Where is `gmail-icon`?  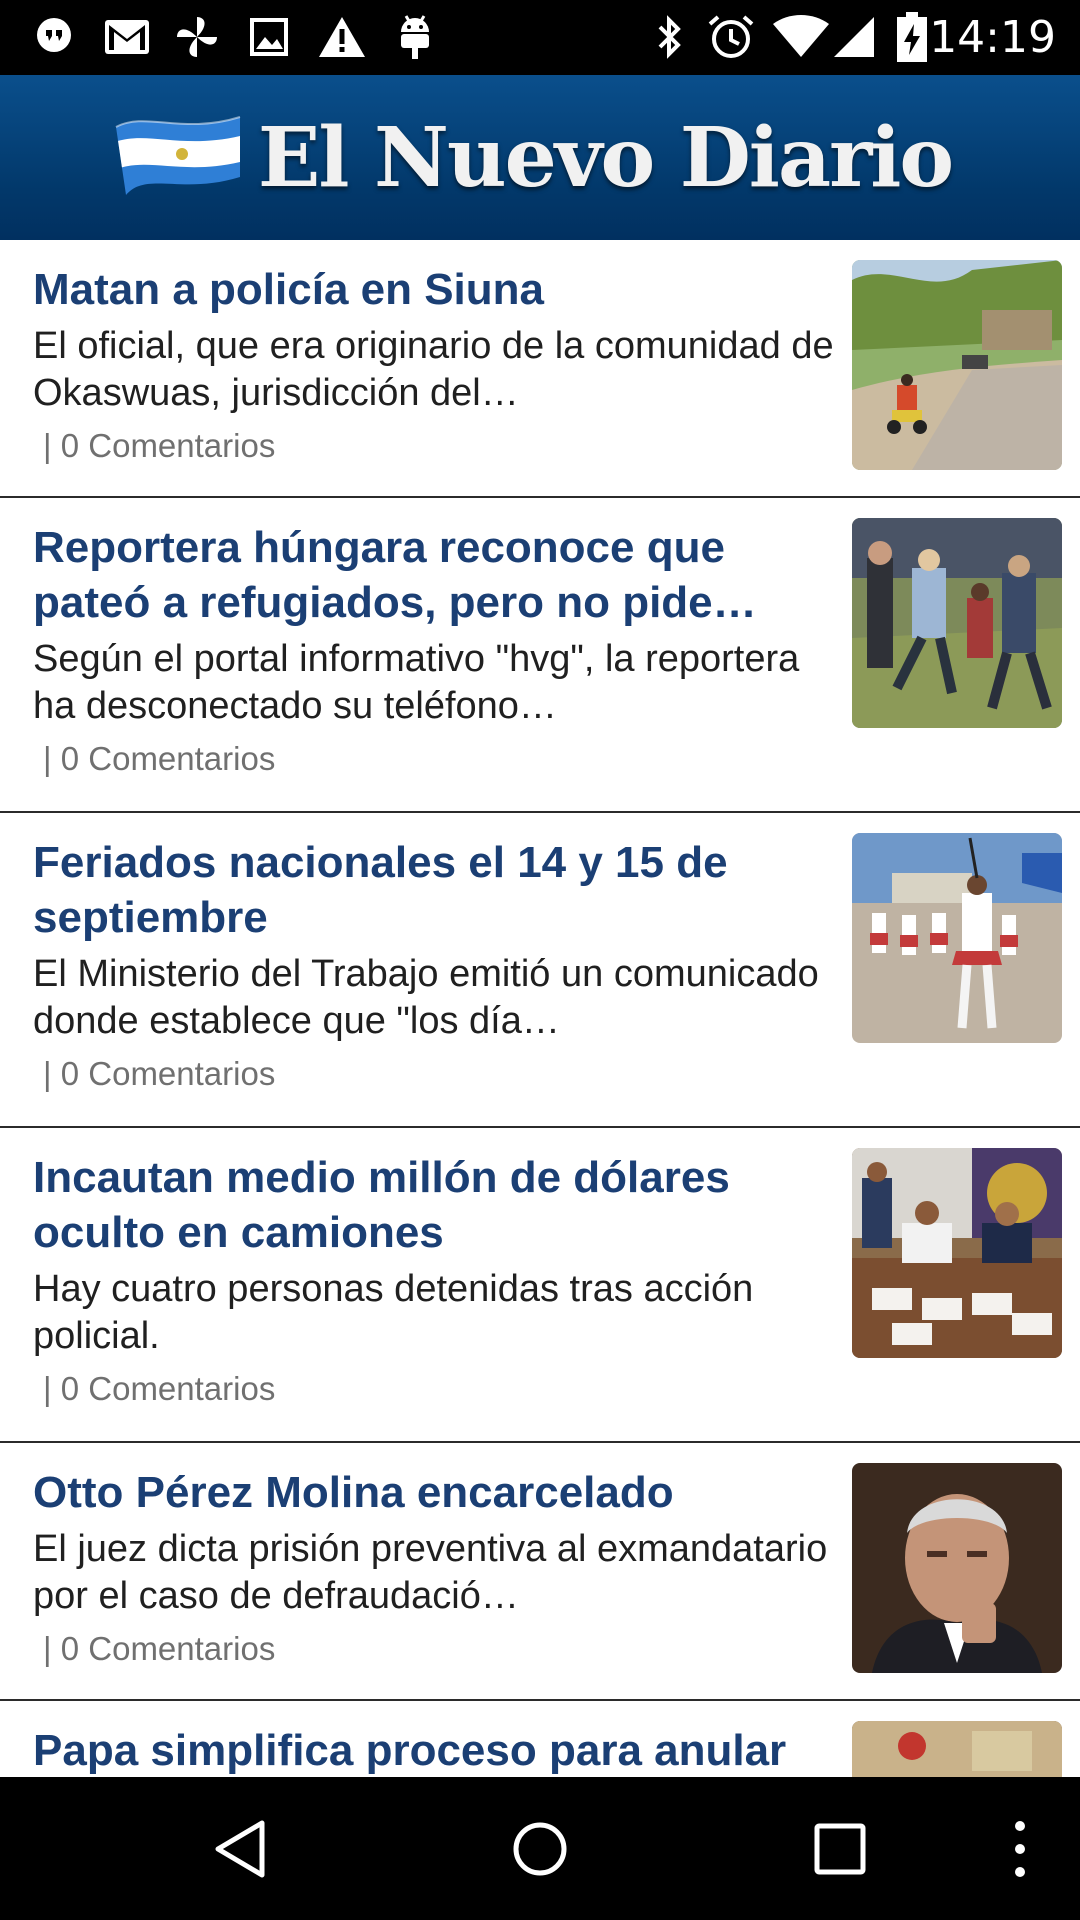 gmail-icon is located at coordinates (127, 37).